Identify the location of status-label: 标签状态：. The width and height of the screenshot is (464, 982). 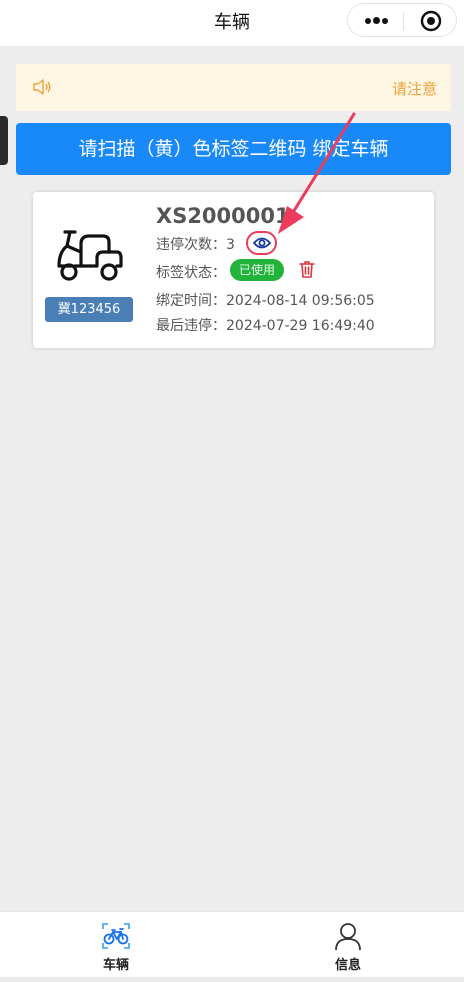
(191, 273).